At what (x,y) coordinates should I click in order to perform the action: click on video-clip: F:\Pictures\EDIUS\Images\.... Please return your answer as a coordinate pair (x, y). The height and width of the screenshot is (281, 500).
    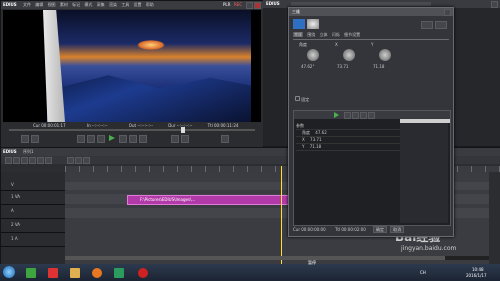
    Looking at the image, I should click on (208, 200).